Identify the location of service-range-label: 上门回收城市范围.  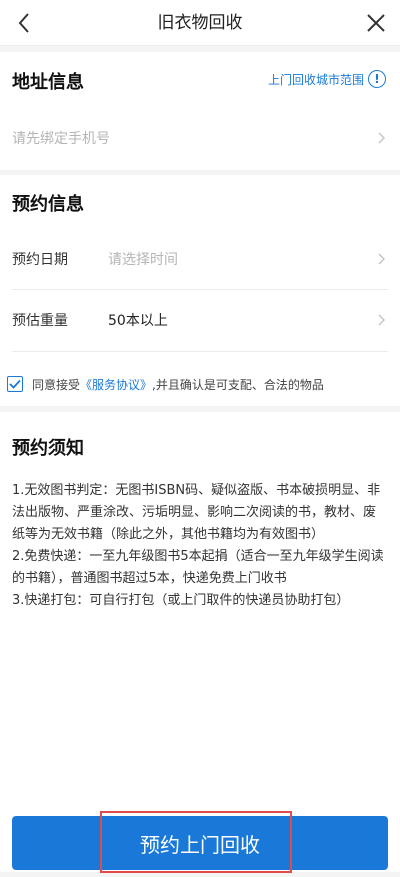
(315, 79).